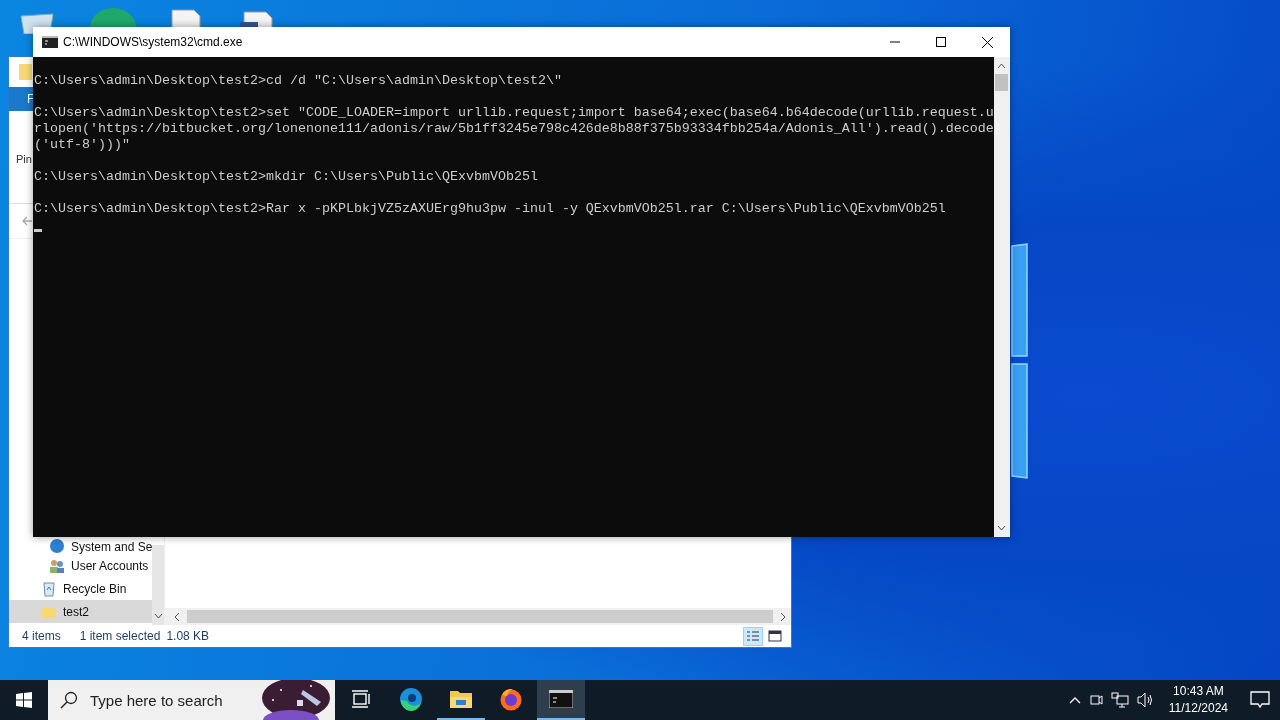  Describe the element at coordinates (57, 565) in the screenshot. I see `users-icon` at that location.